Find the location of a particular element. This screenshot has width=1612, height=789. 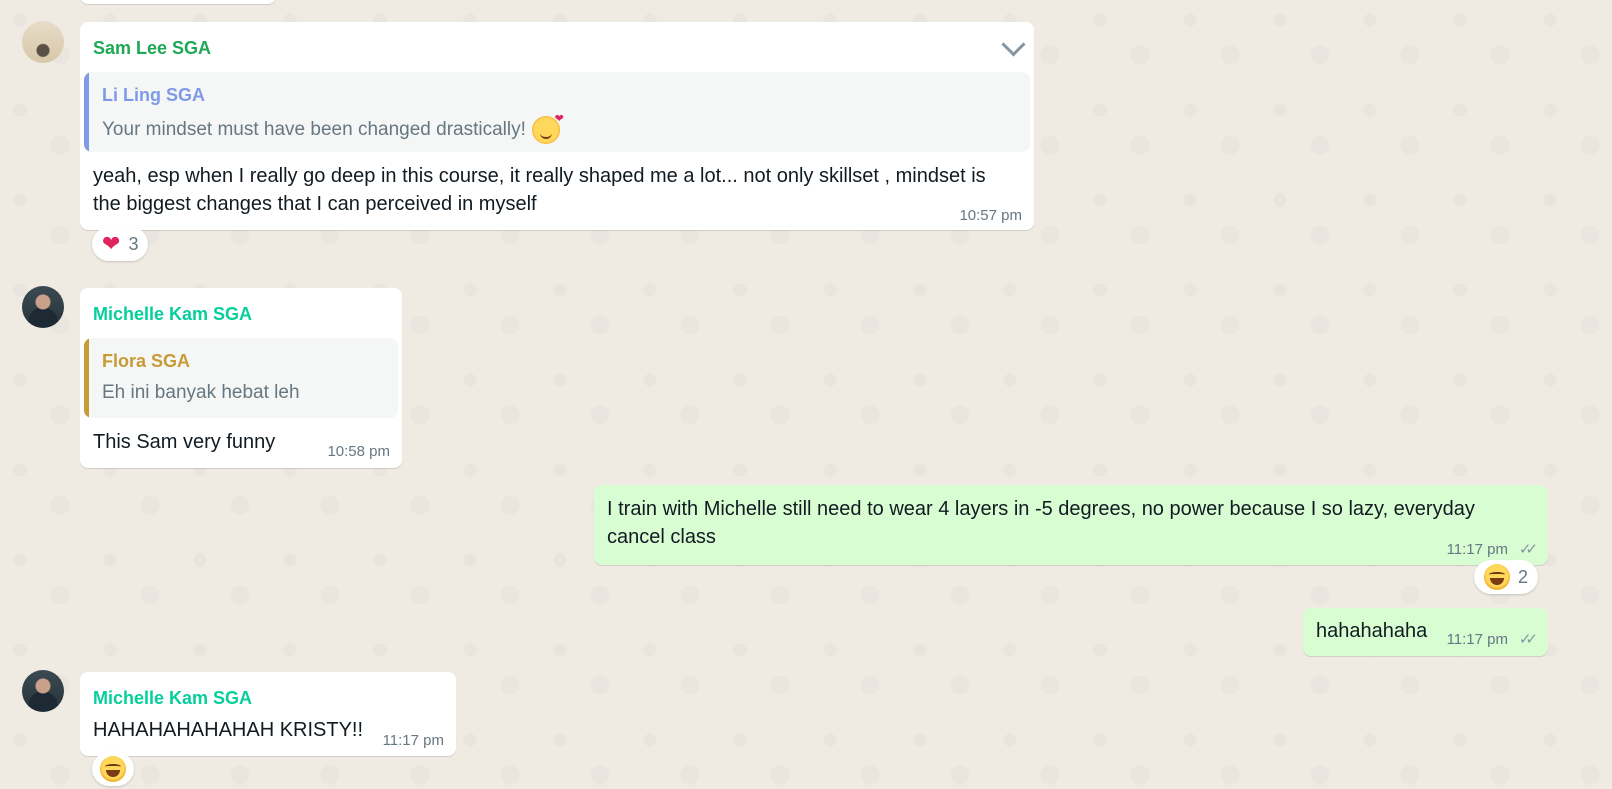

sender-name: Sam Lee SGA is located at coordinates (152, 48).